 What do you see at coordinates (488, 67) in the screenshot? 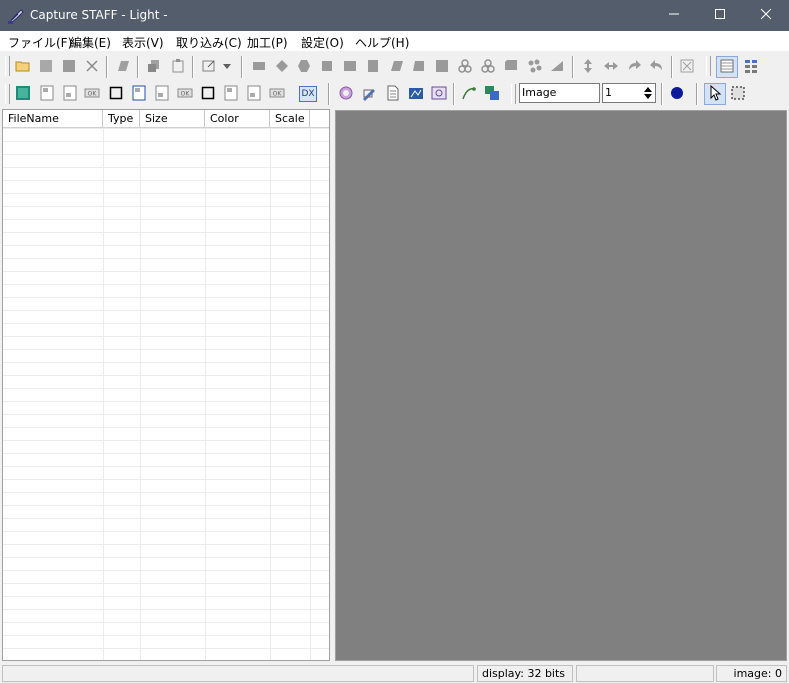
I see `ring-outline-button` at bounding box center [488, 67].